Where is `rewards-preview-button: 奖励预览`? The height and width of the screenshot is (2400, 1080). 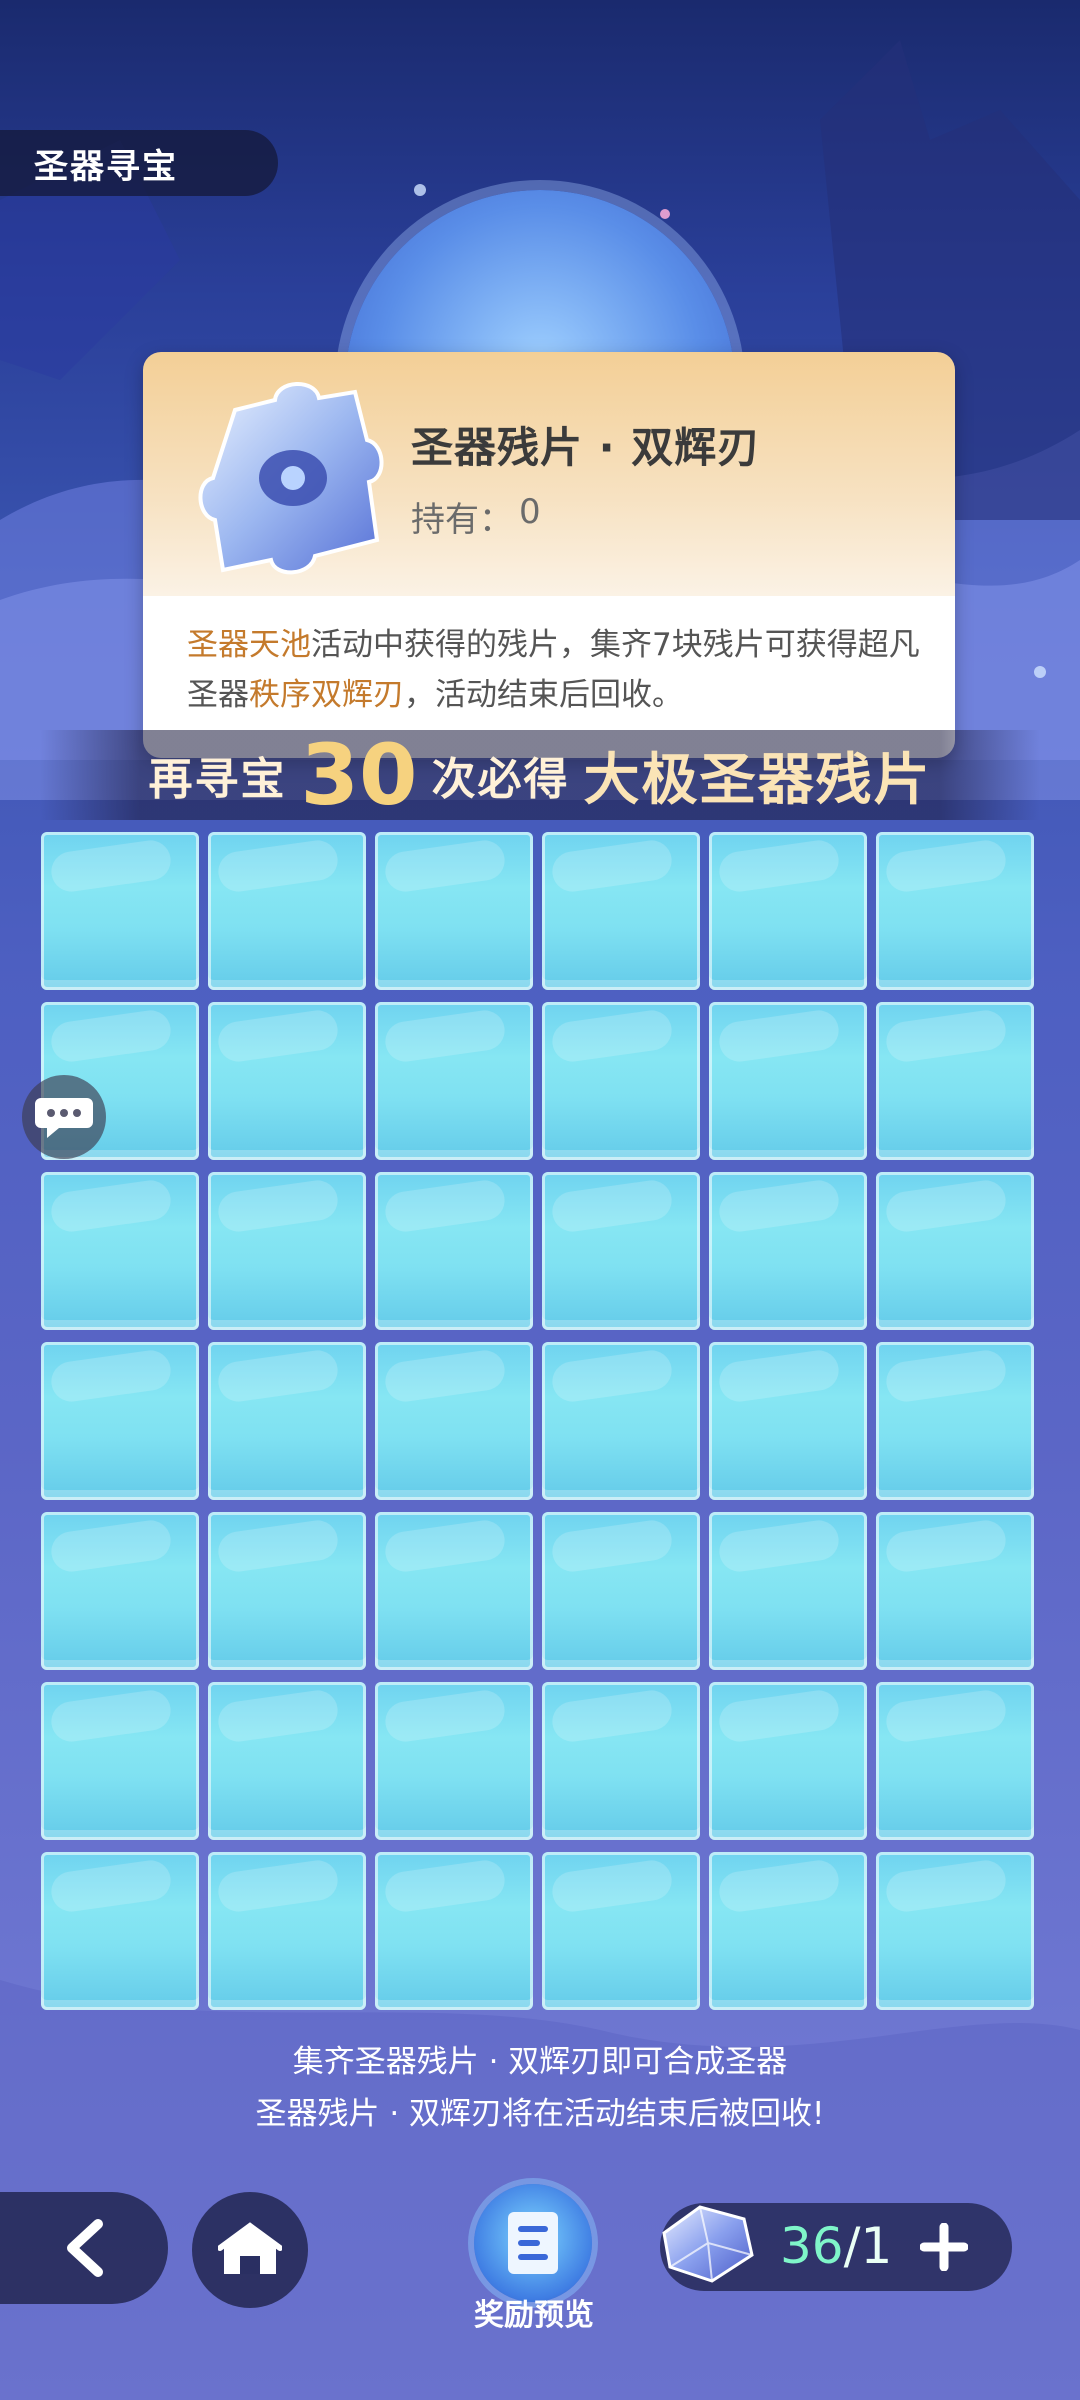
rewards-preview-button: 奖励预览 is located at coordinates (534, 2258).